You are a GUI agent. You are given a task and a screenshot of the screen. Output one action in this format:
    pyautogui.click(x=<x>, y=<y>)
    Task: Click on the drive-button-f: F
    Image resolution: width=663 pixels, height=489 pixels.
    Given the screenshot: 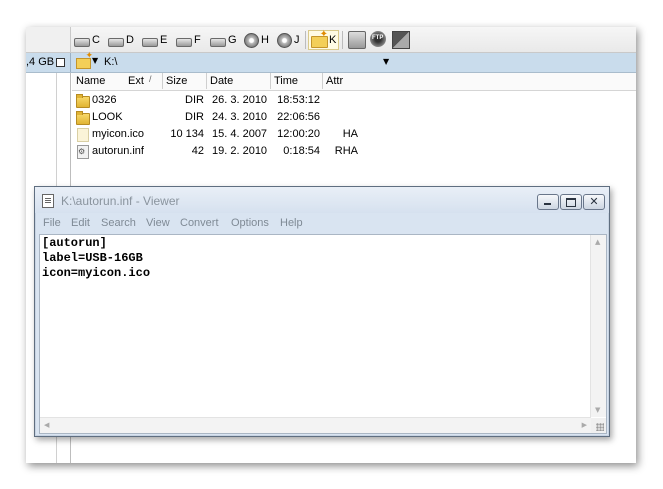 What is the action you would take?
    pyautogui.click(x=188, y=40)
    